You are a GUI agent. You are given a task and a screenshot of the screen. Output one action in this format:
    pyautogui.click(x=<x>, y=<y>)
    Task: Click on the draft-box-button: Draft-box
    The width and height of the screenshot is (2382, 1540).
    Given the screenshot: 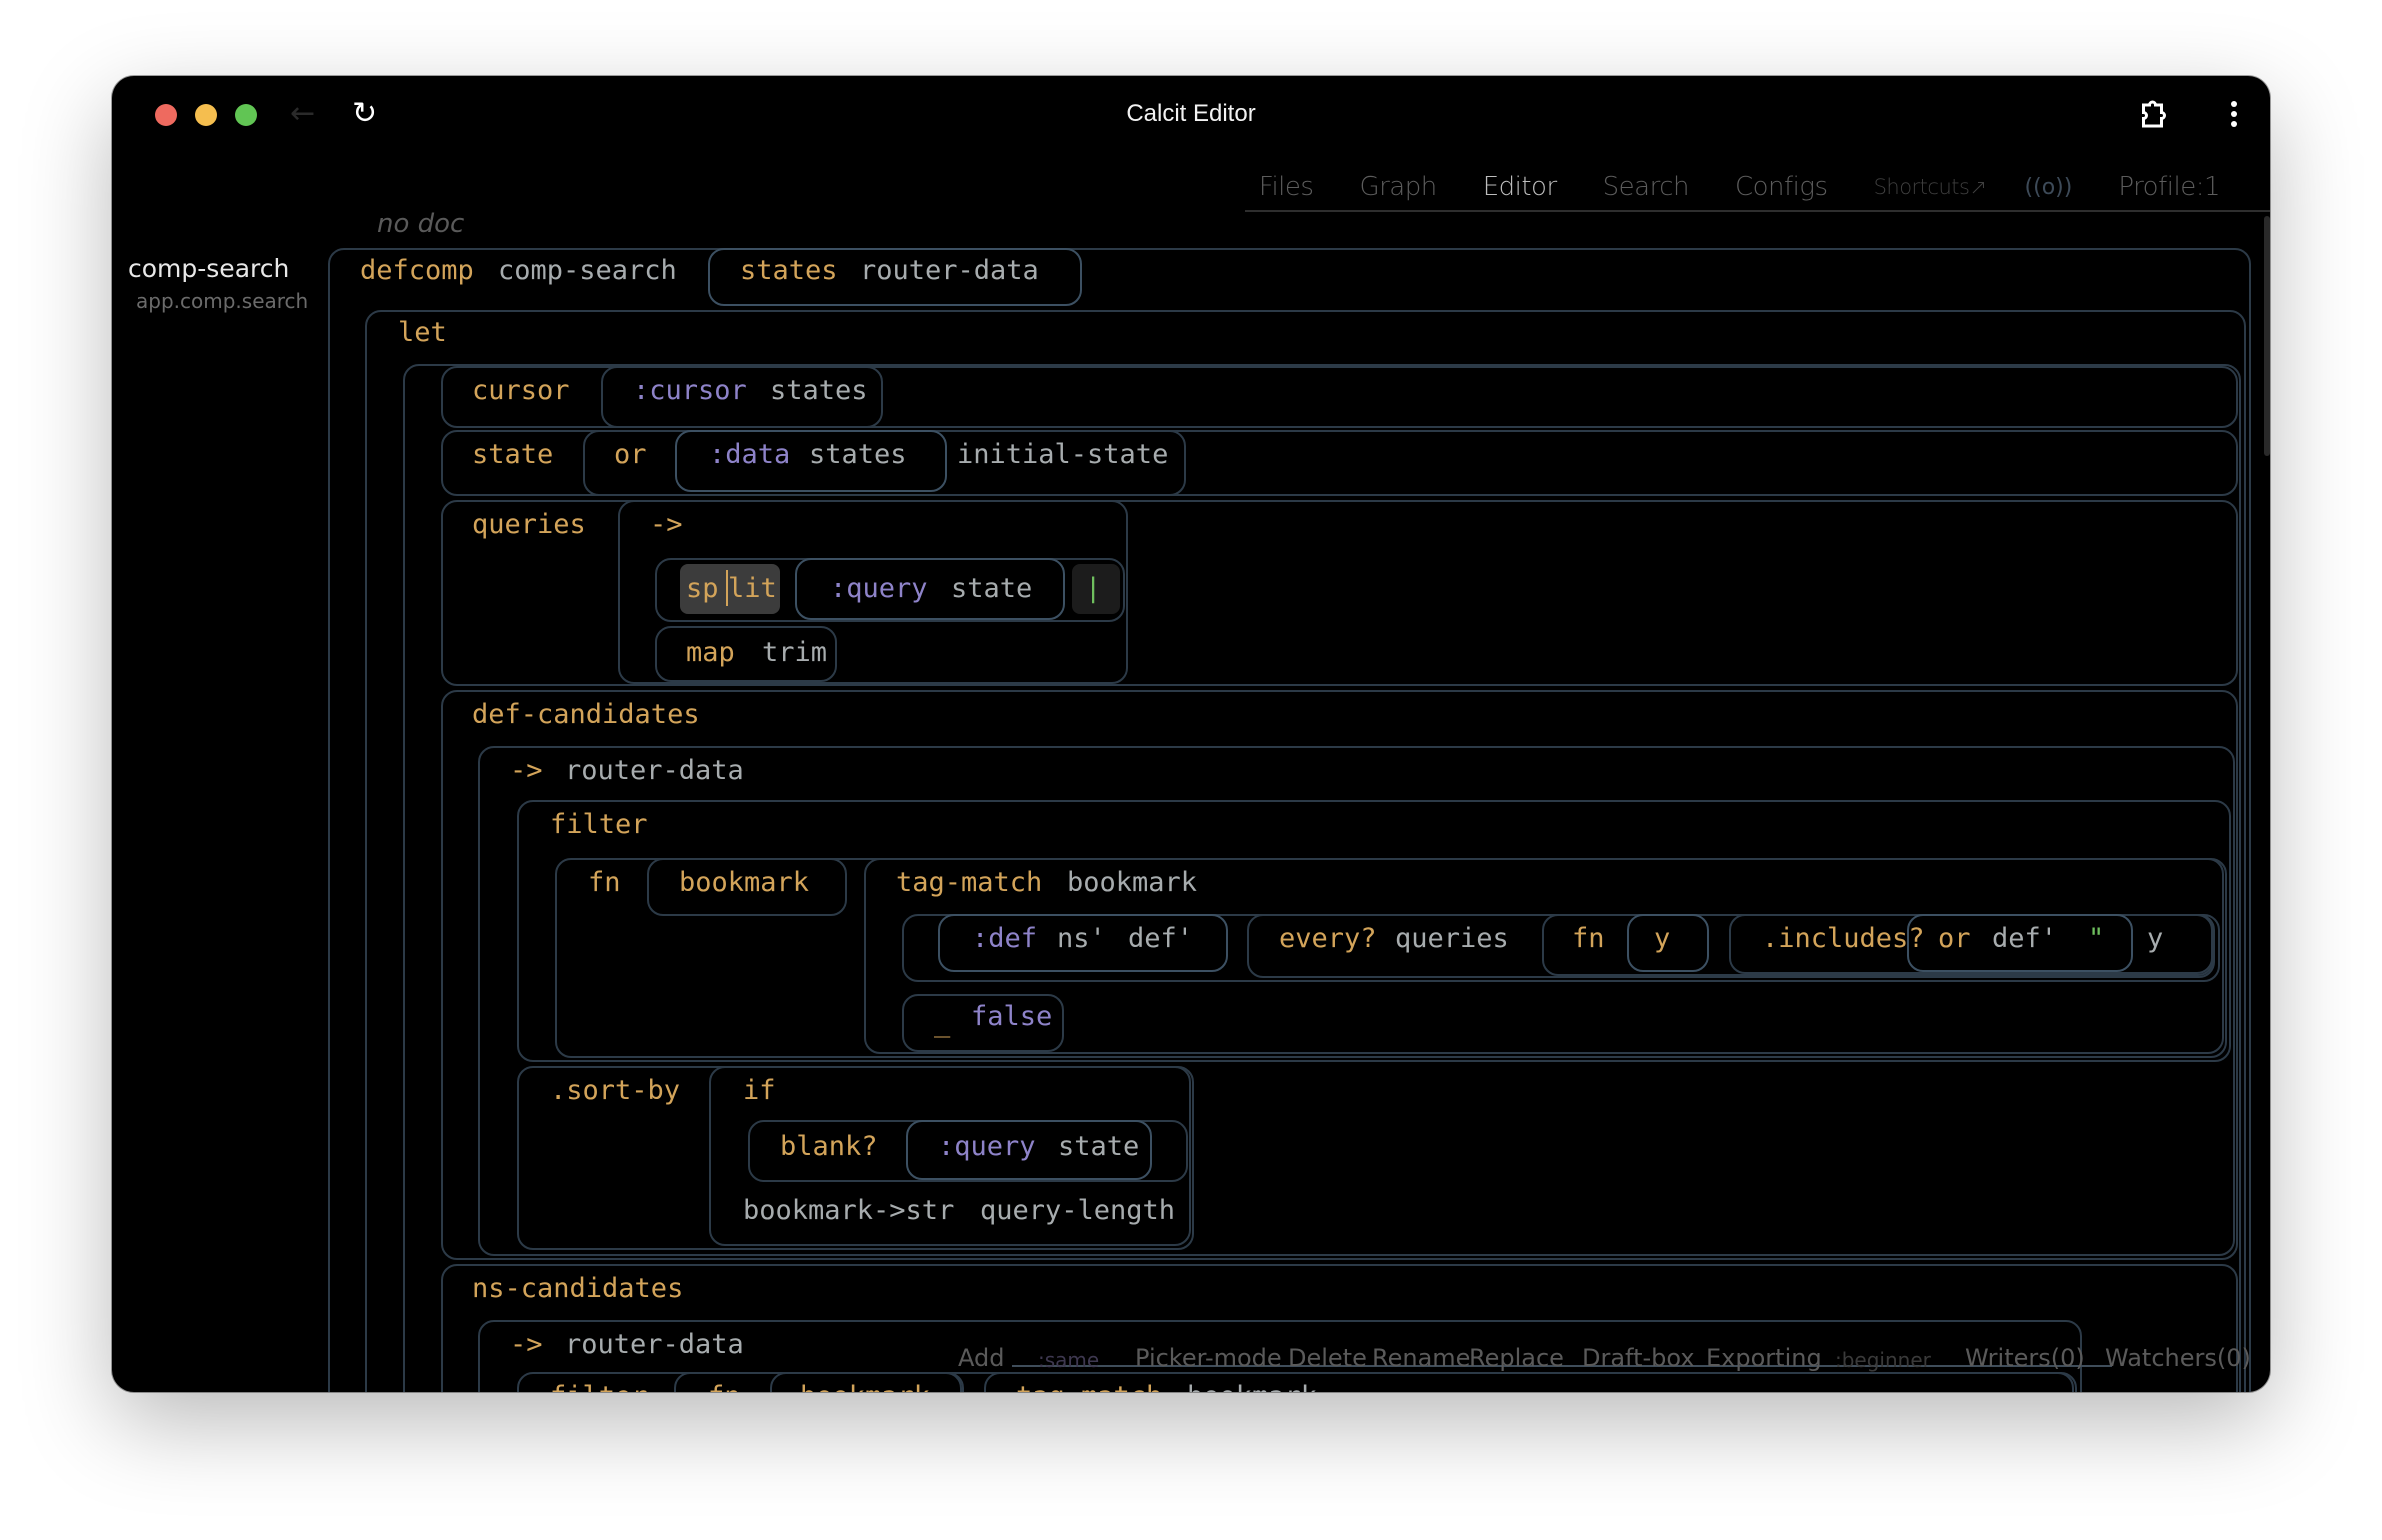 What is the action you would take?
    pyautogui.click(x=1638, y=1358)
    